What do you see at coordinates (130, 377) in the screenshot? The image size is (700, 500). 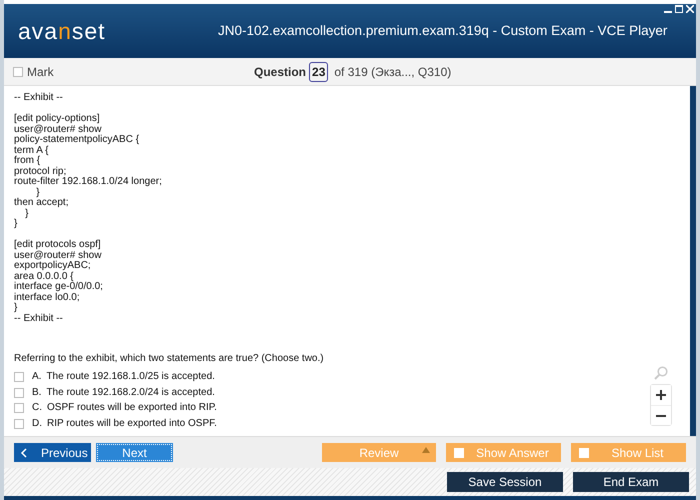 I see `option-text: The route 192.168.1.0/25 is accepted.` at bounding box center [130, 377].